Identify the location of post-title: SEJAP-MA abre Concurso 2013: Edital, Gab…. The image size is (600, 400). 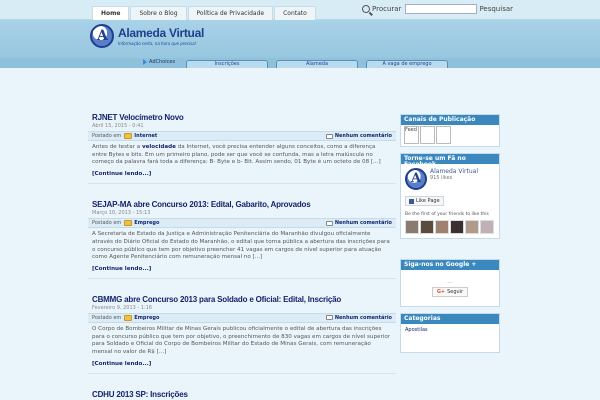
(242, 204).